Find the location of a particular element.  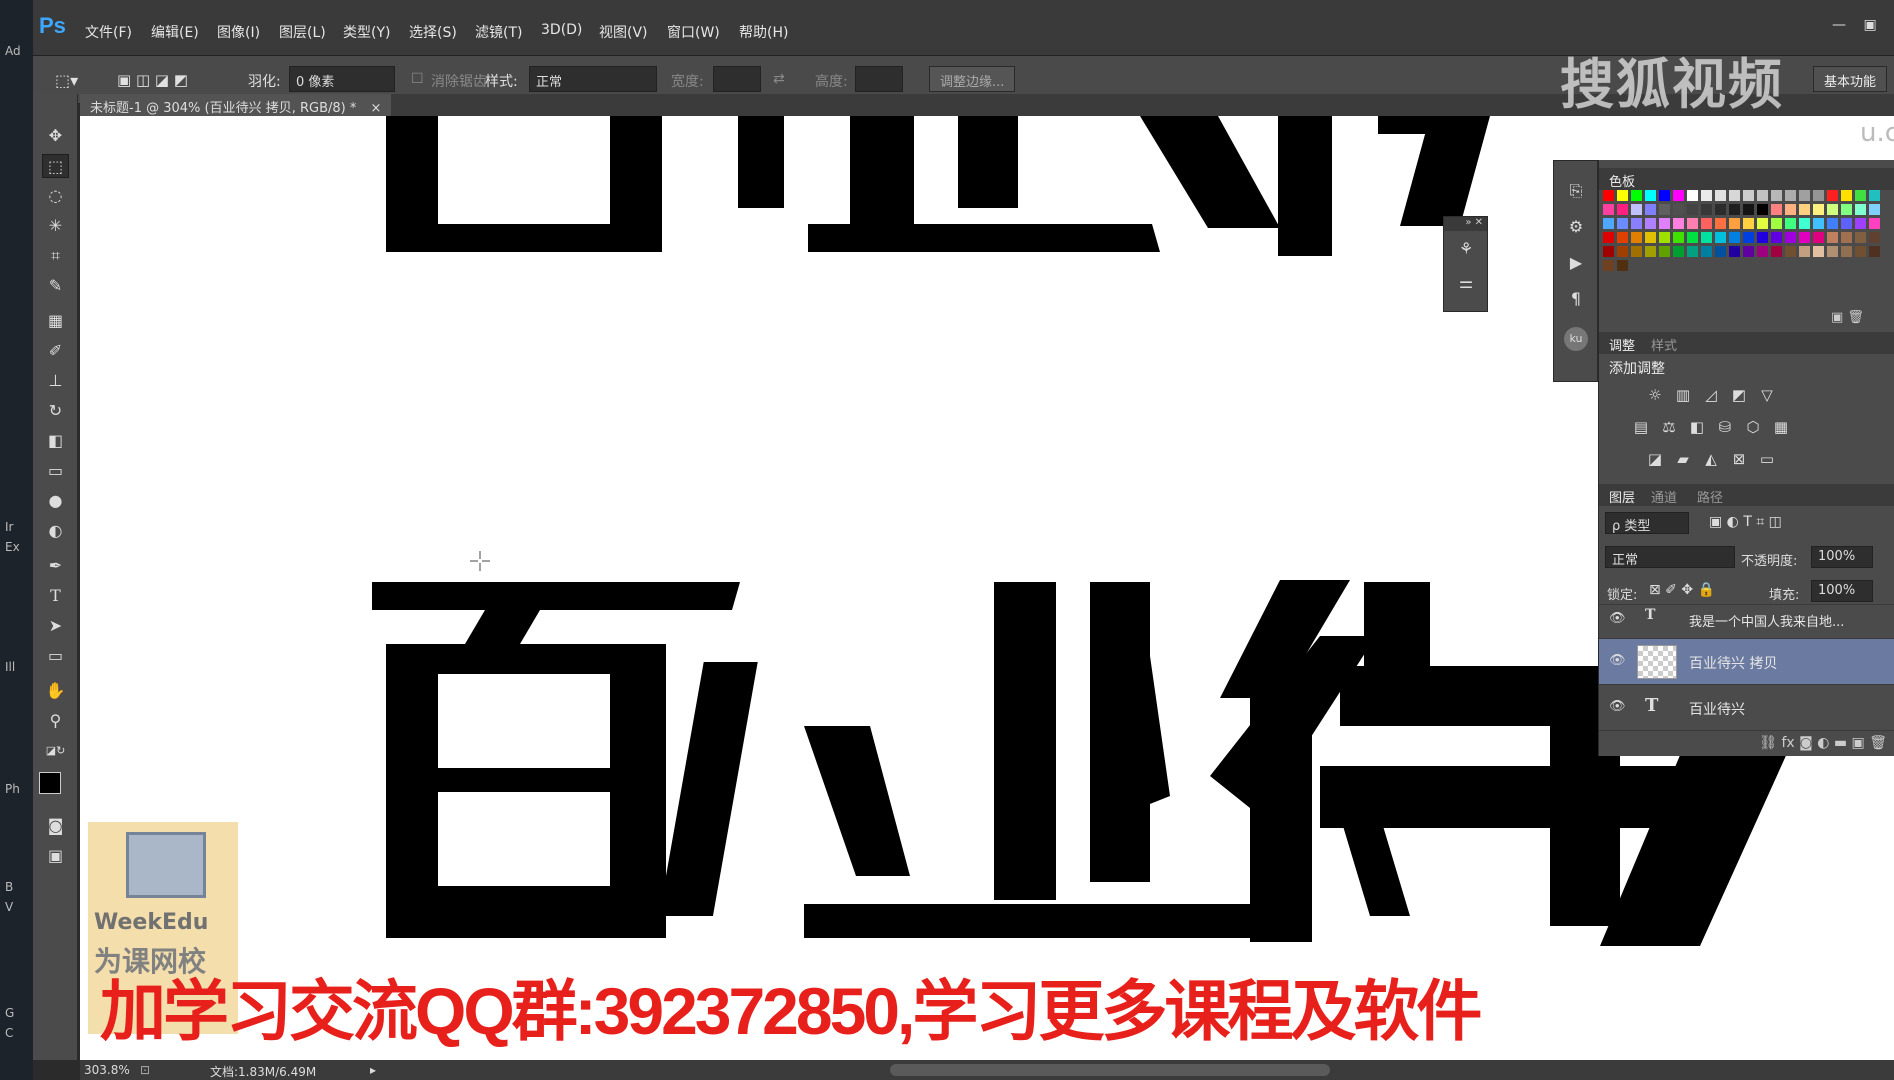

layer-row-selected: 👁 百业待兴 拷贝 is located at coordinates (1746, 661).